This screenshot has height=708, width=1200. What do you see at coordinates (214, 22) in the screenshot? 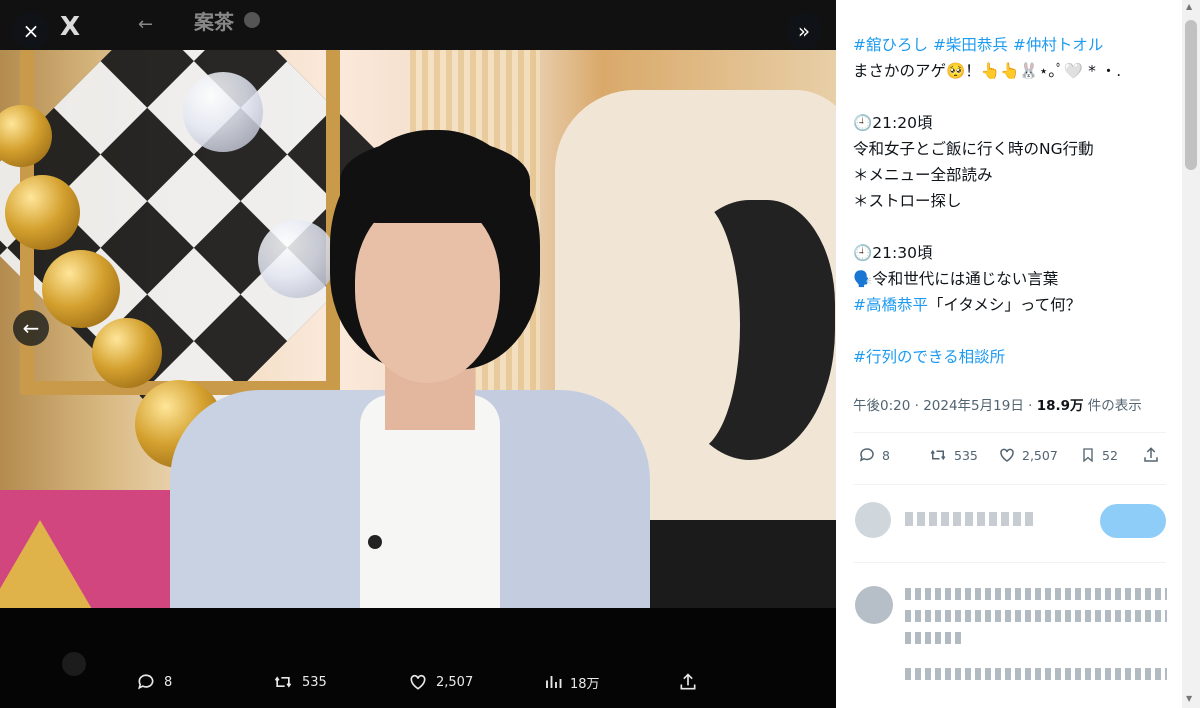
I see `background-account-name: 案茶` at bounding box center [214, 22].